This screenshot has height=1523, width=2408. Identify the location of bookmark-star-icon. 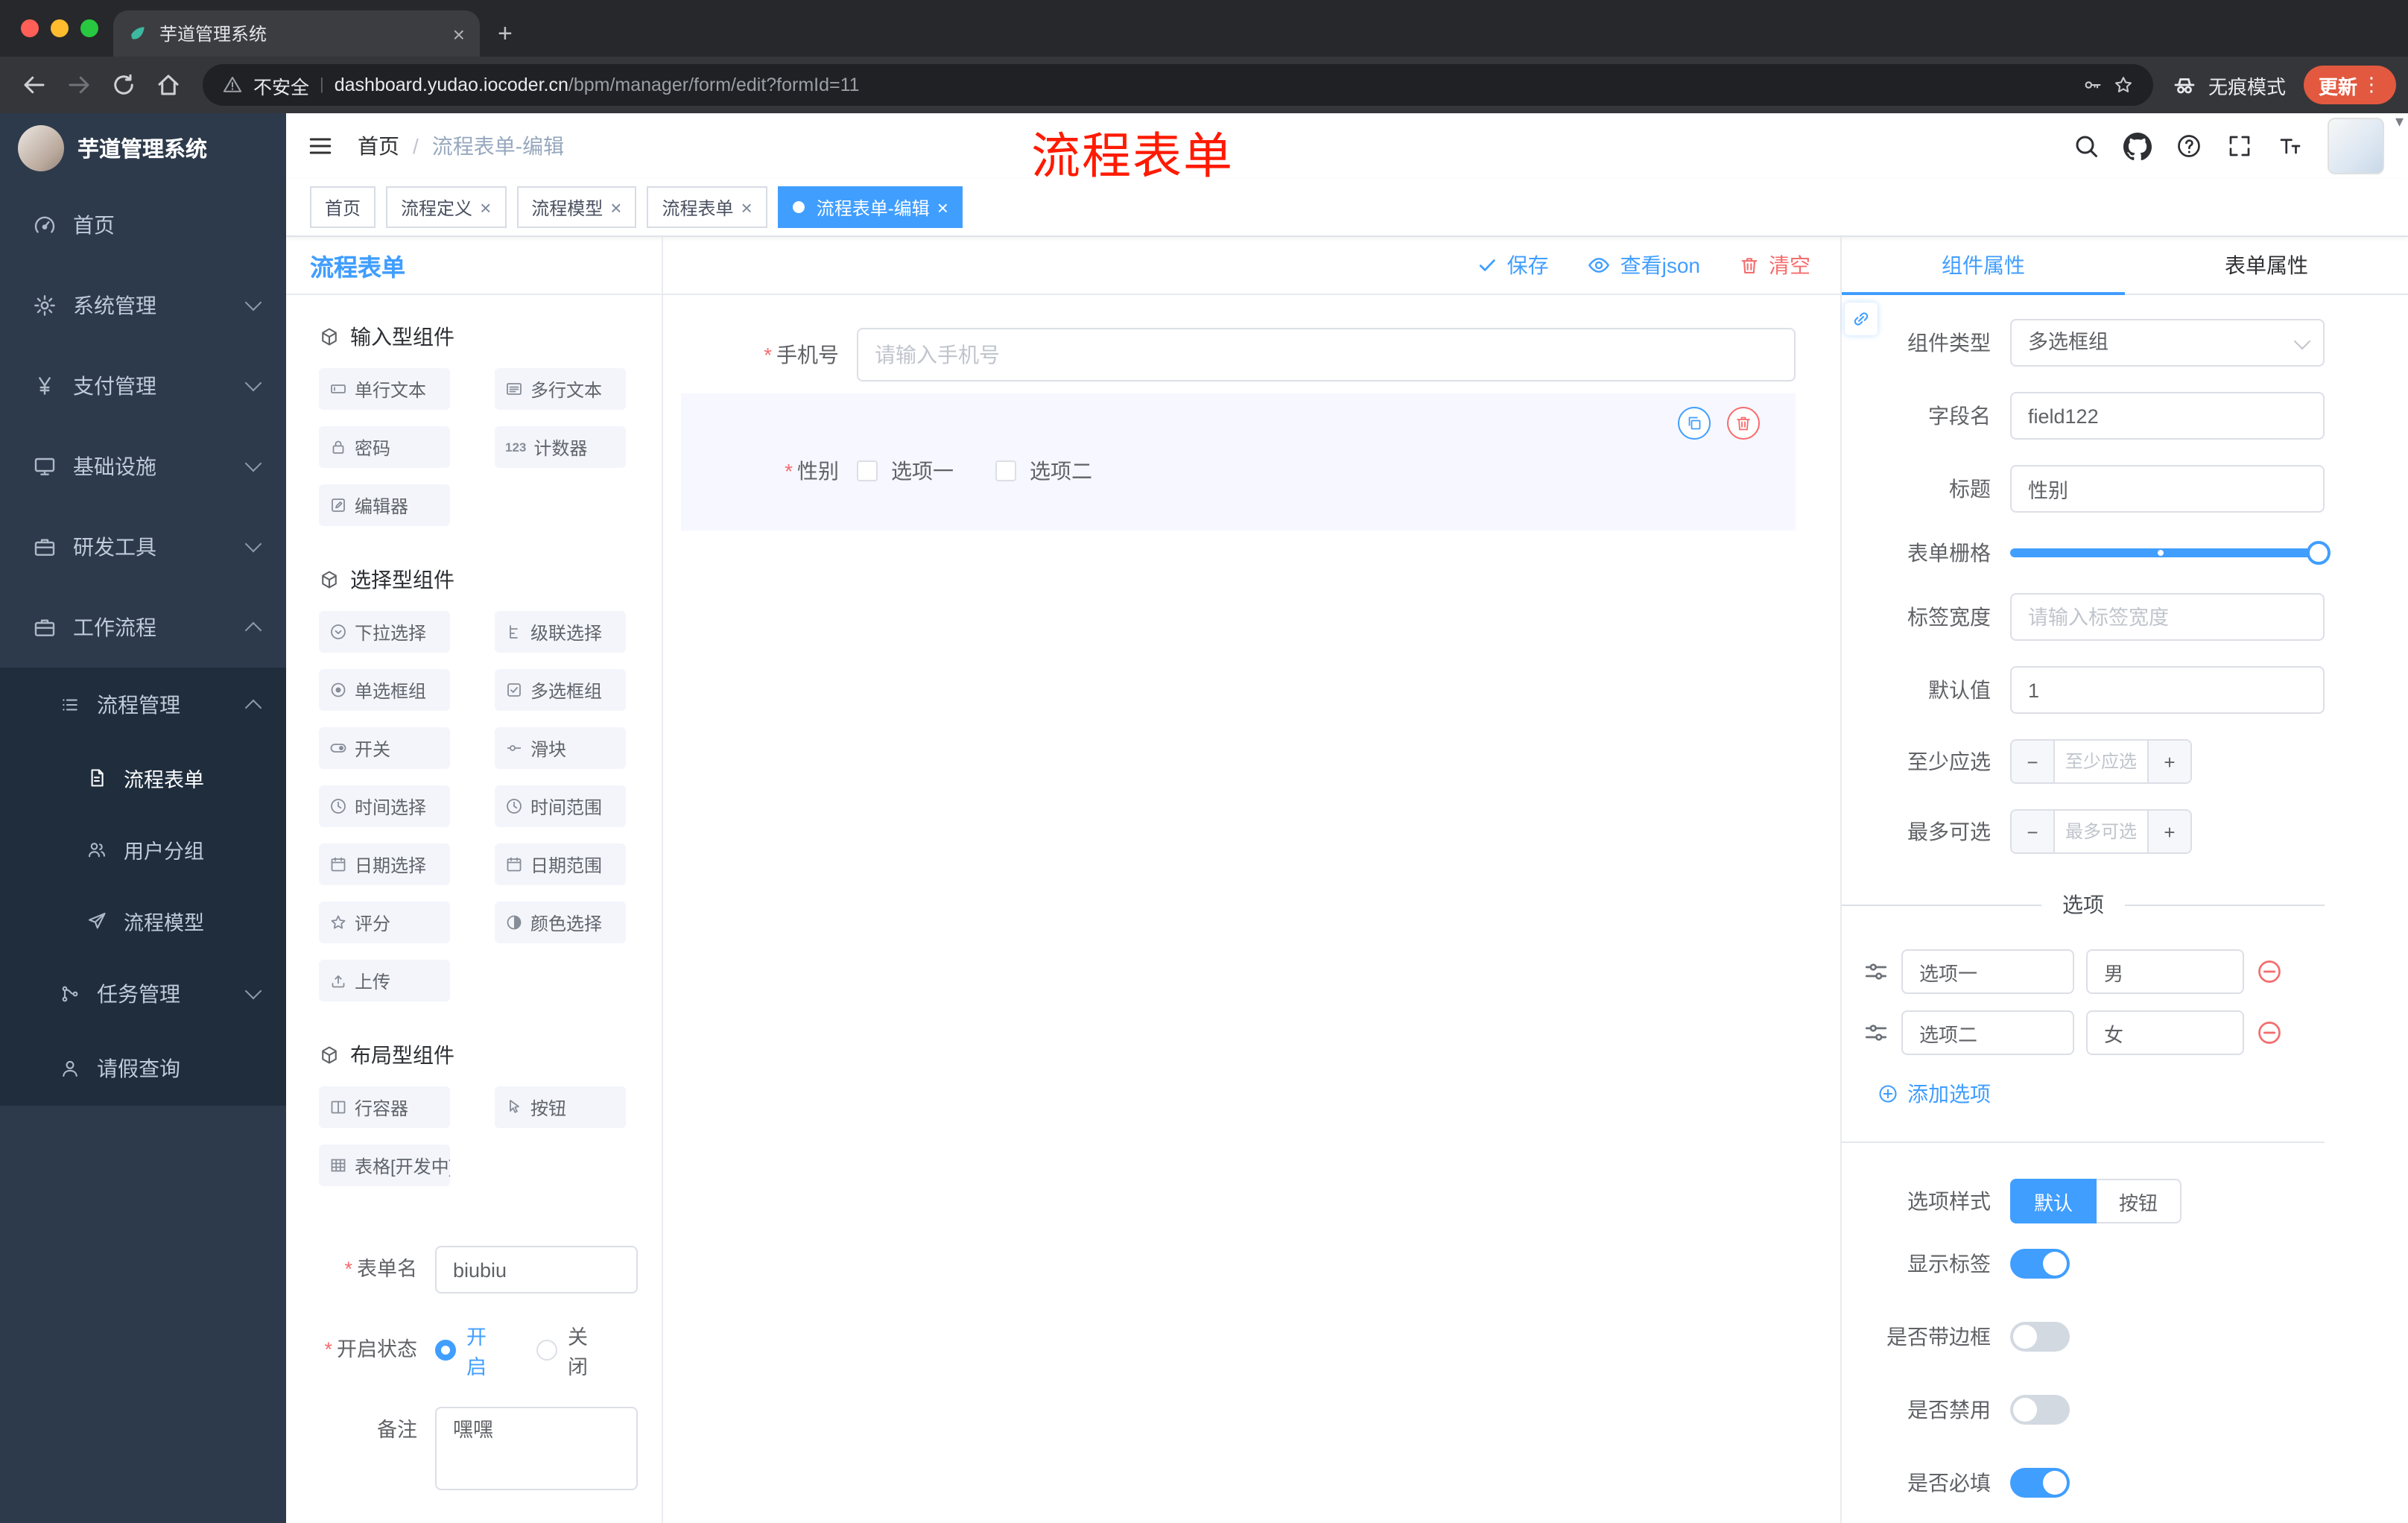
(2123, 85).